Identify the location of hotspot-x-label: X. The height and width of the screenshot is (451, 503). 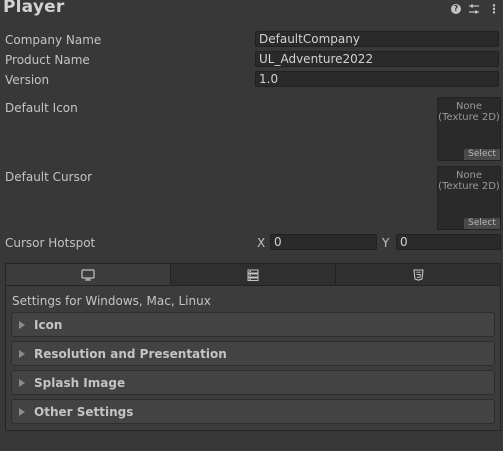
(261, 243).